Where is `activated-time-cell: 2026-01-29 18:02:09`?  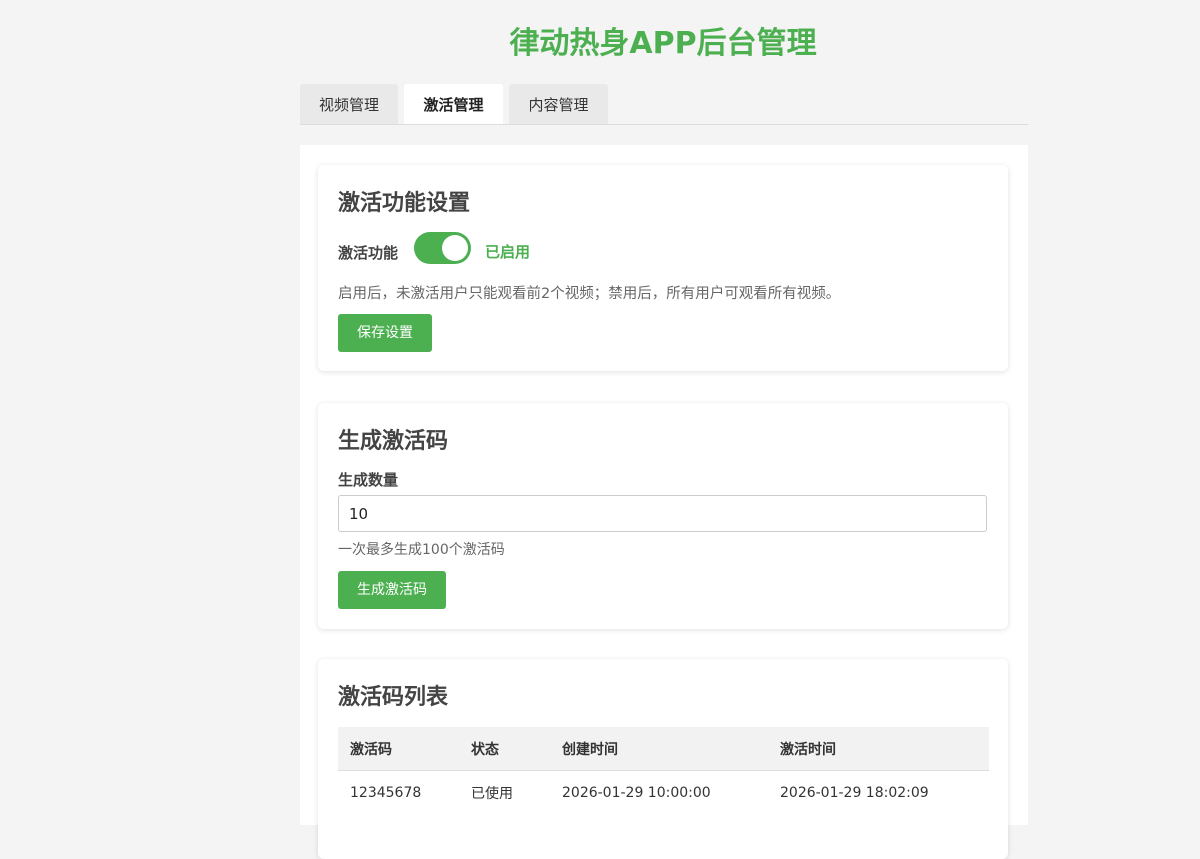 activated-time-cell: 2026-01-29 18:02:09 is located at coordinates (854, 793).